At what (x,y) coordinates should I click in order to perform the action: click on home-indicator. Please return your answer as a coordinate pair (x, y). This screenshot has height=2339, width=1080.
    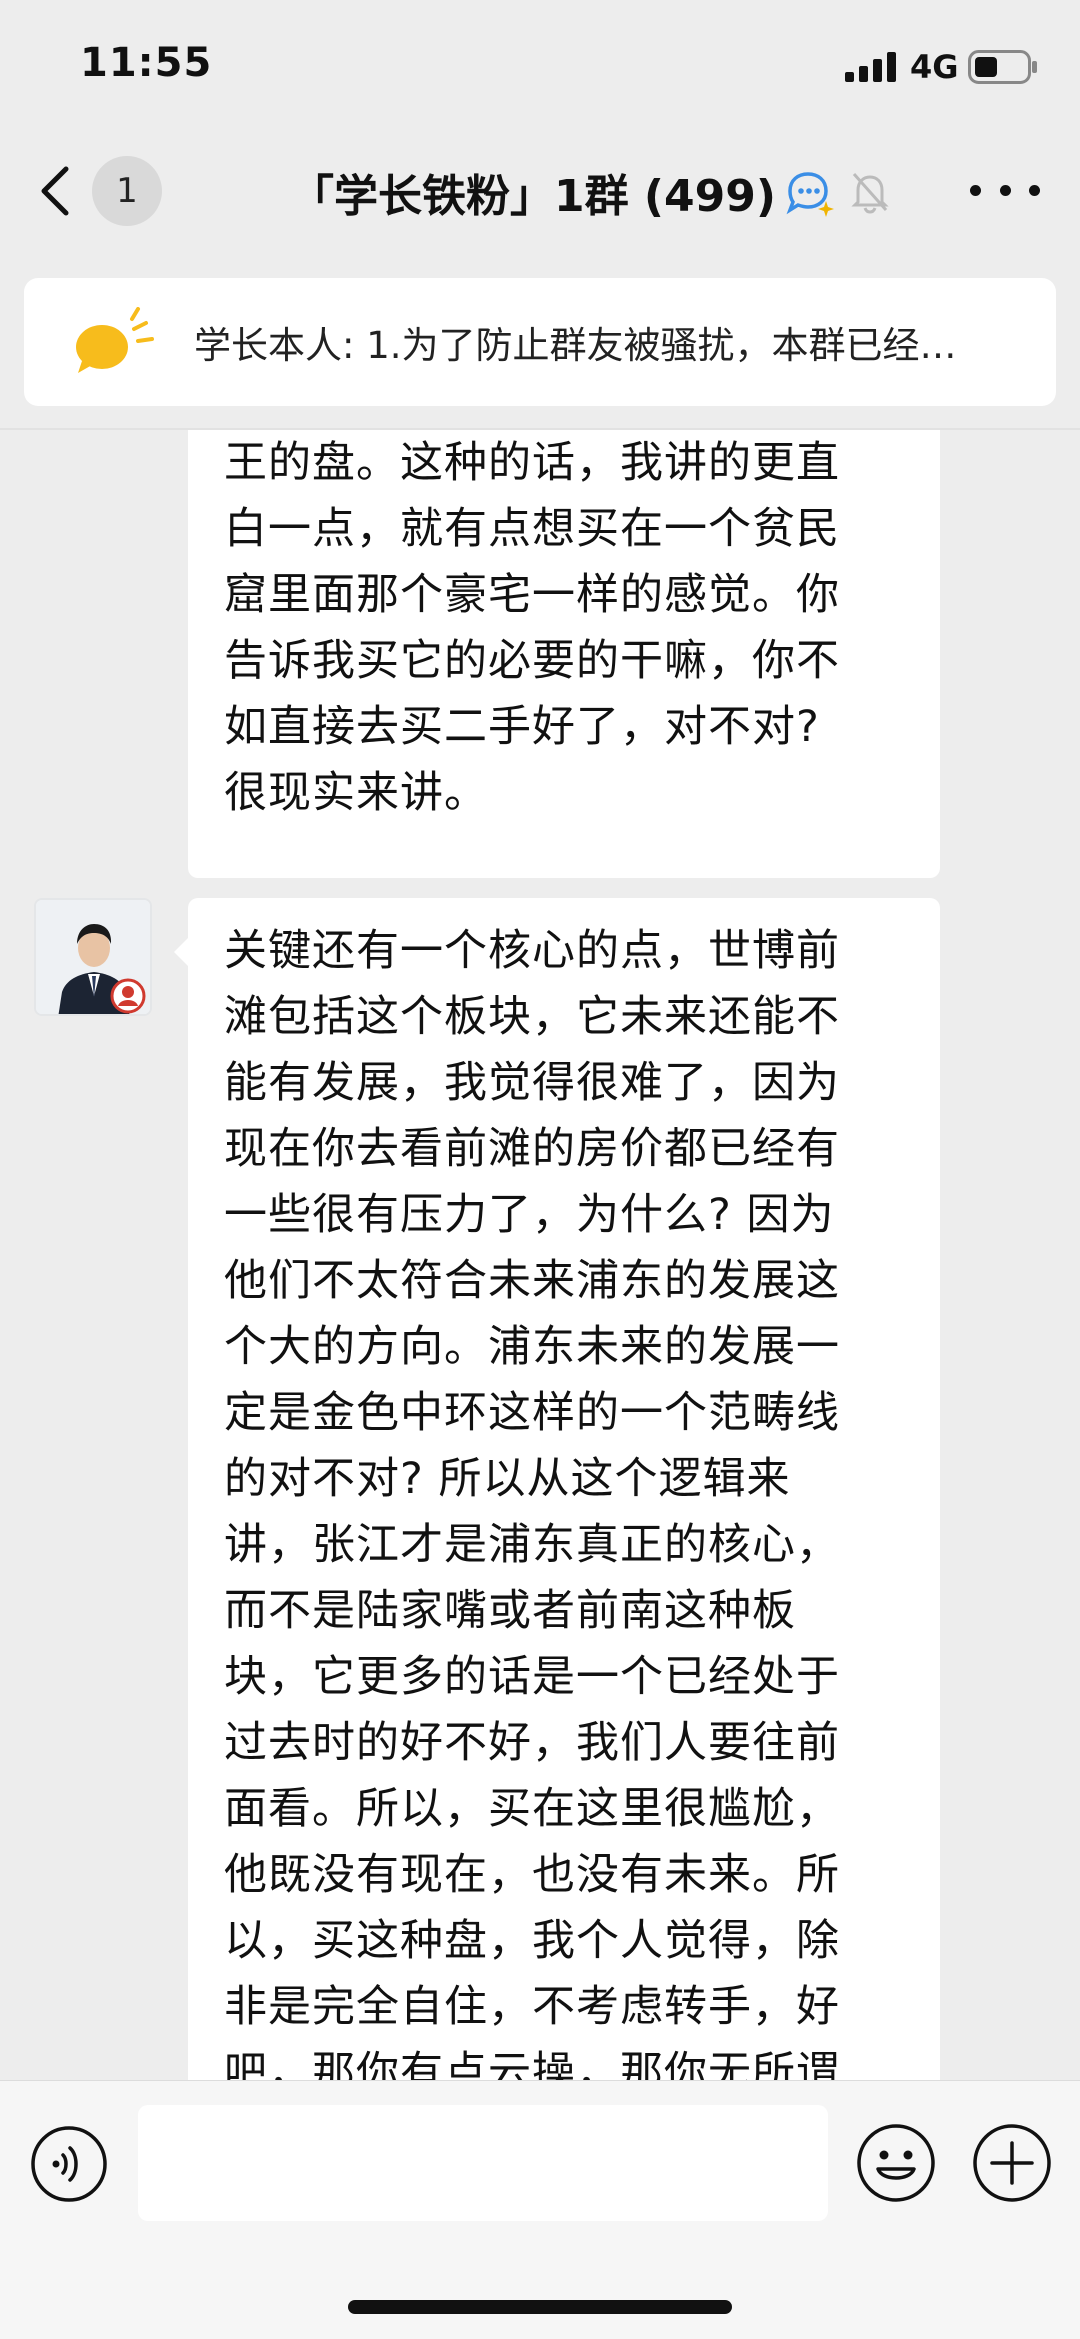
    Looking at the image, I should click on (540, 2307).